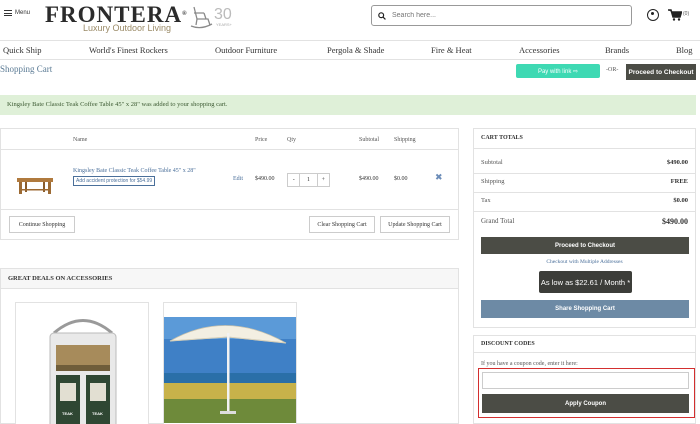 The height and width of the screenshot is (424, 700). I want to click on logo-tagline: Luxury Outdoor Living, so click(127, 28).